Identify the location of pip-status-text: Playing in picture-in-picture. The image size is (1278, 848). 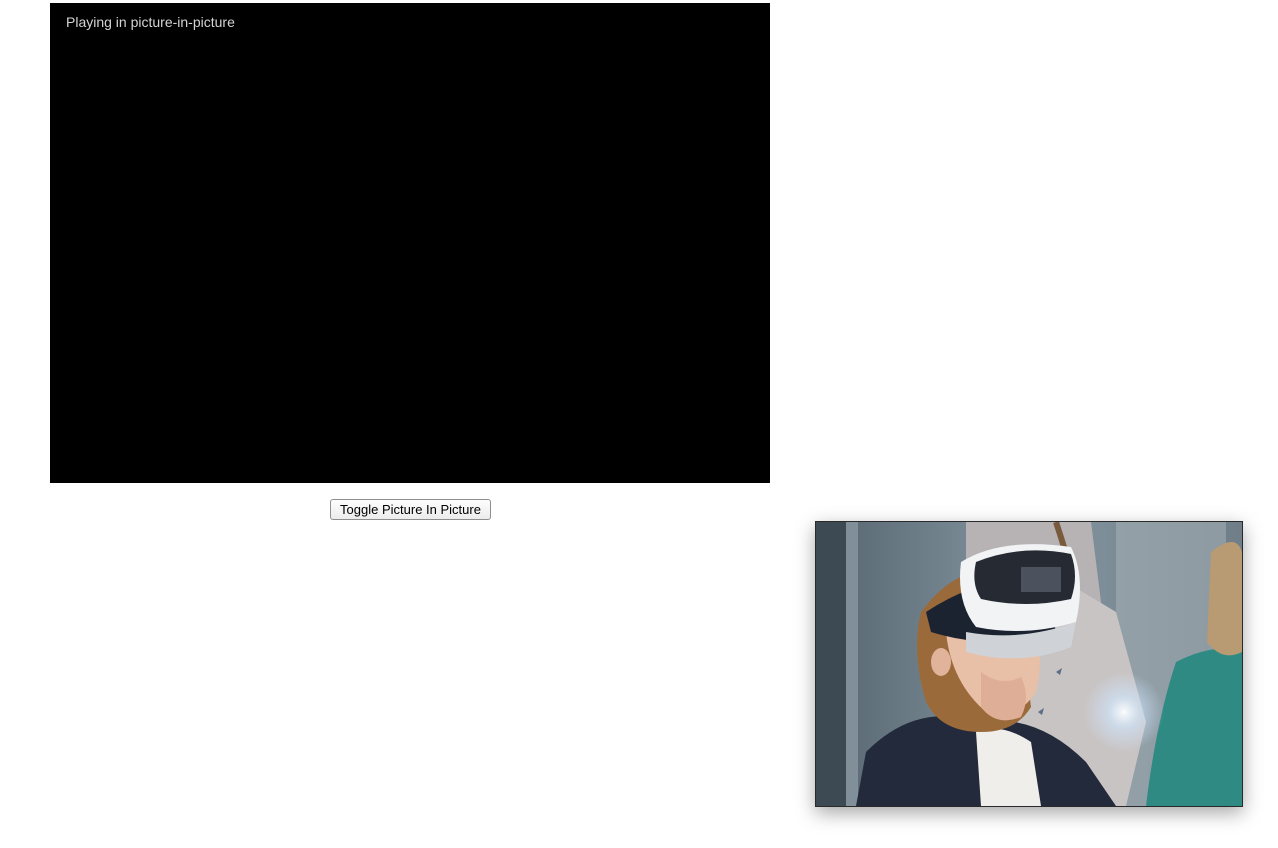
(150, 22).